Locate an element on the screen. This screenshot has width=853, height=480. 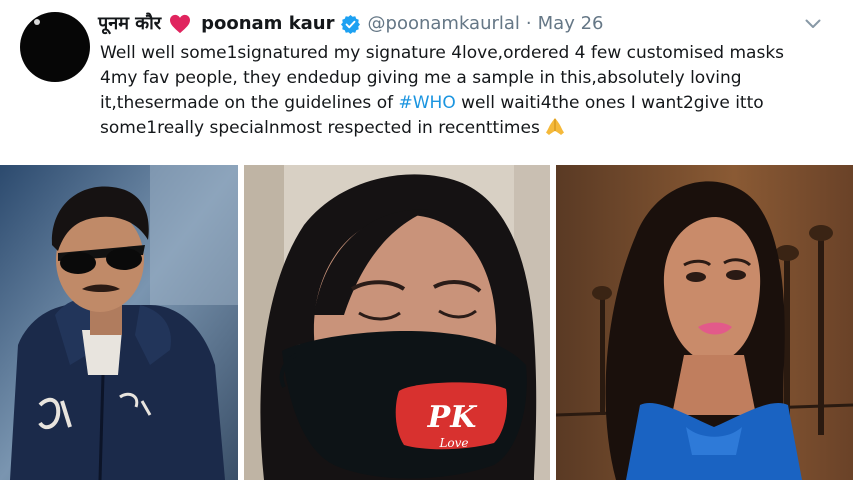
avatar-highlight is located at coordinates (37, 22).